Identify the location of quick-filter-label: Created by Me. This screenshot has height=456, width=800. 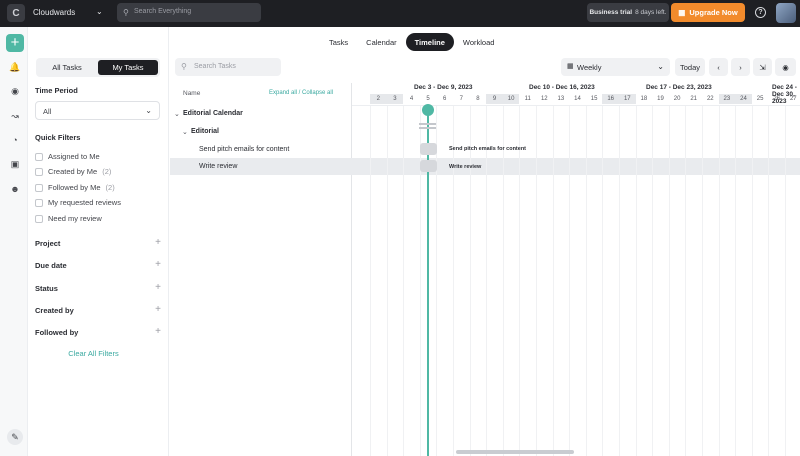
(73, 171).